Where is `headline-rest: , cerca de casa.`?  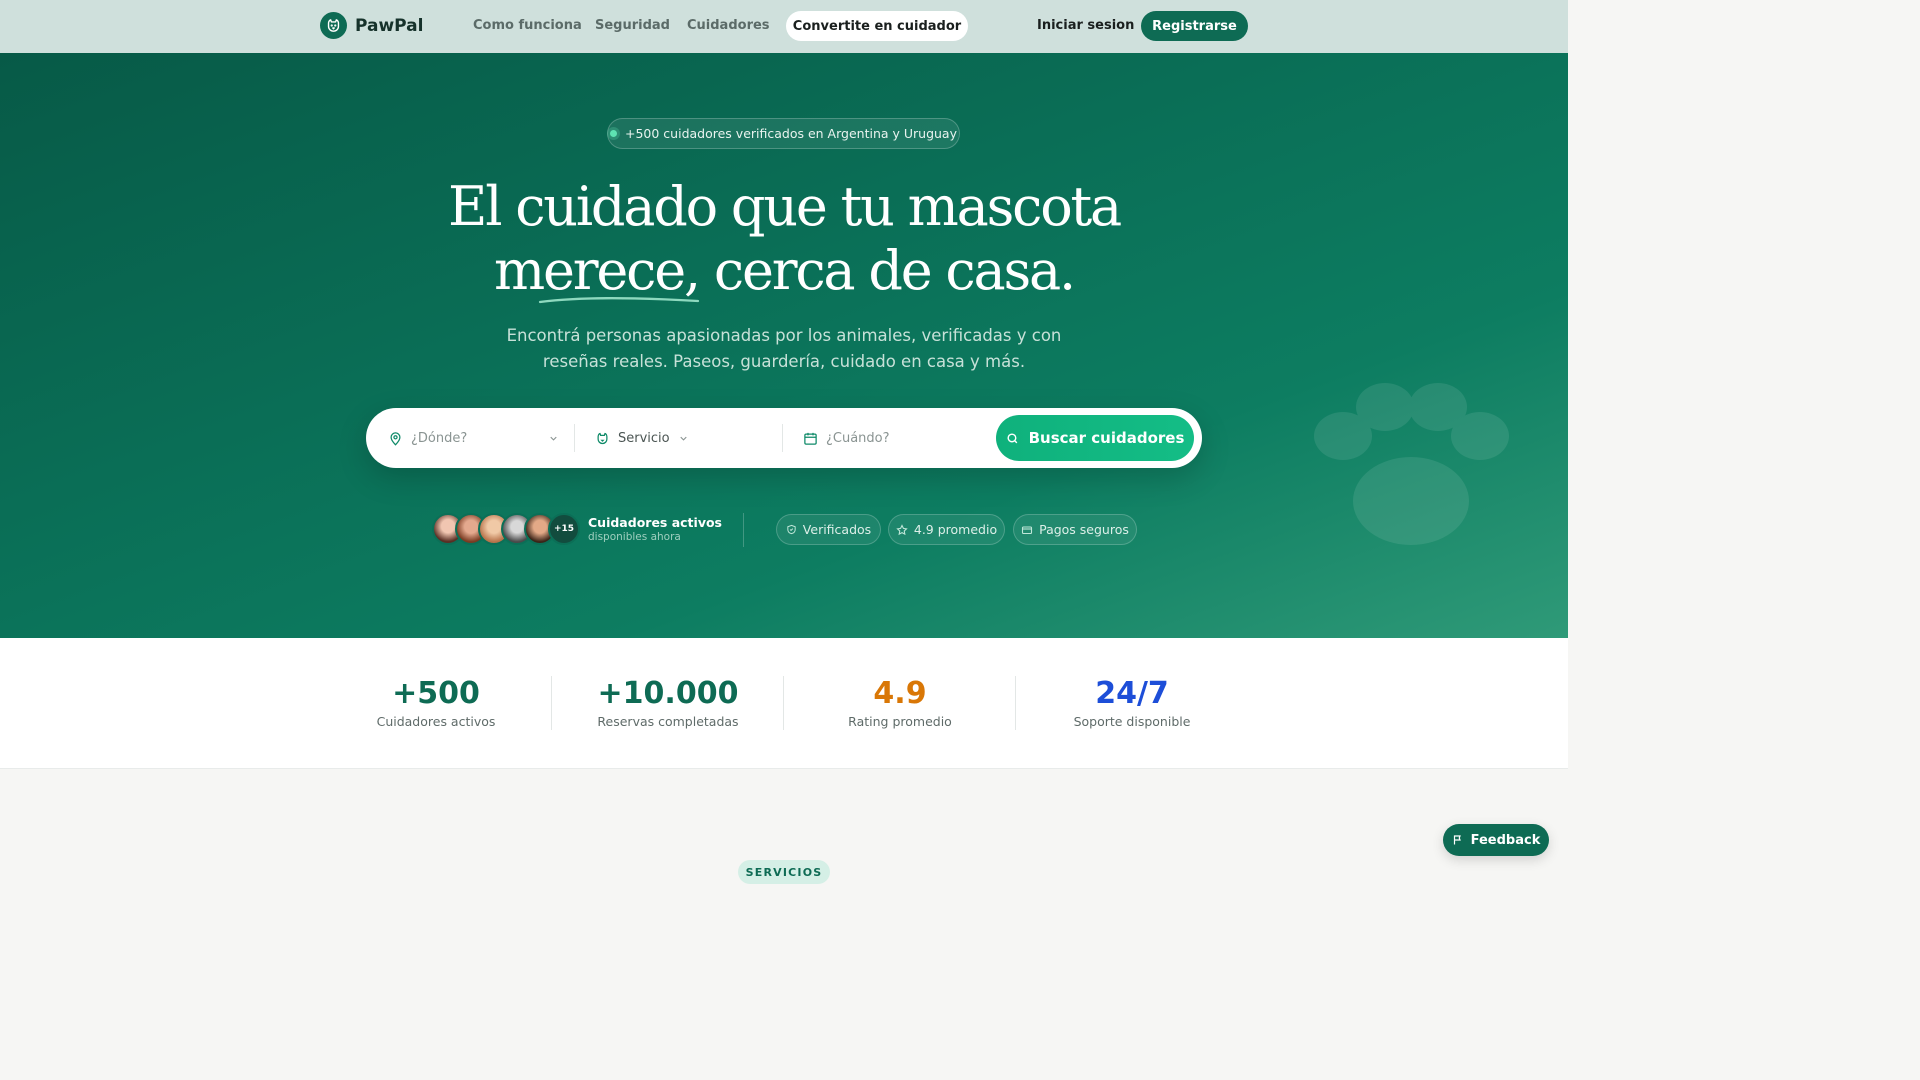
headline-rest: , cerca de casa. is located at coordinates (879, 270).